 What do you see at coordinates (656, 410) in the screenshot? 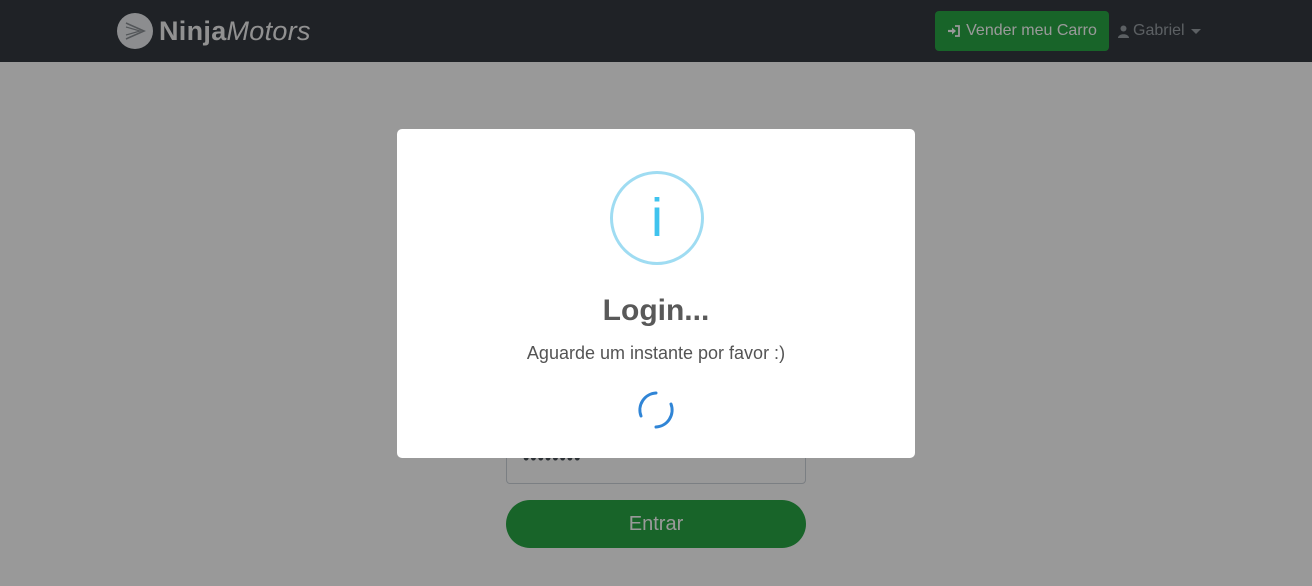
I see `spinner-icon` at bounding box center [656, 410].